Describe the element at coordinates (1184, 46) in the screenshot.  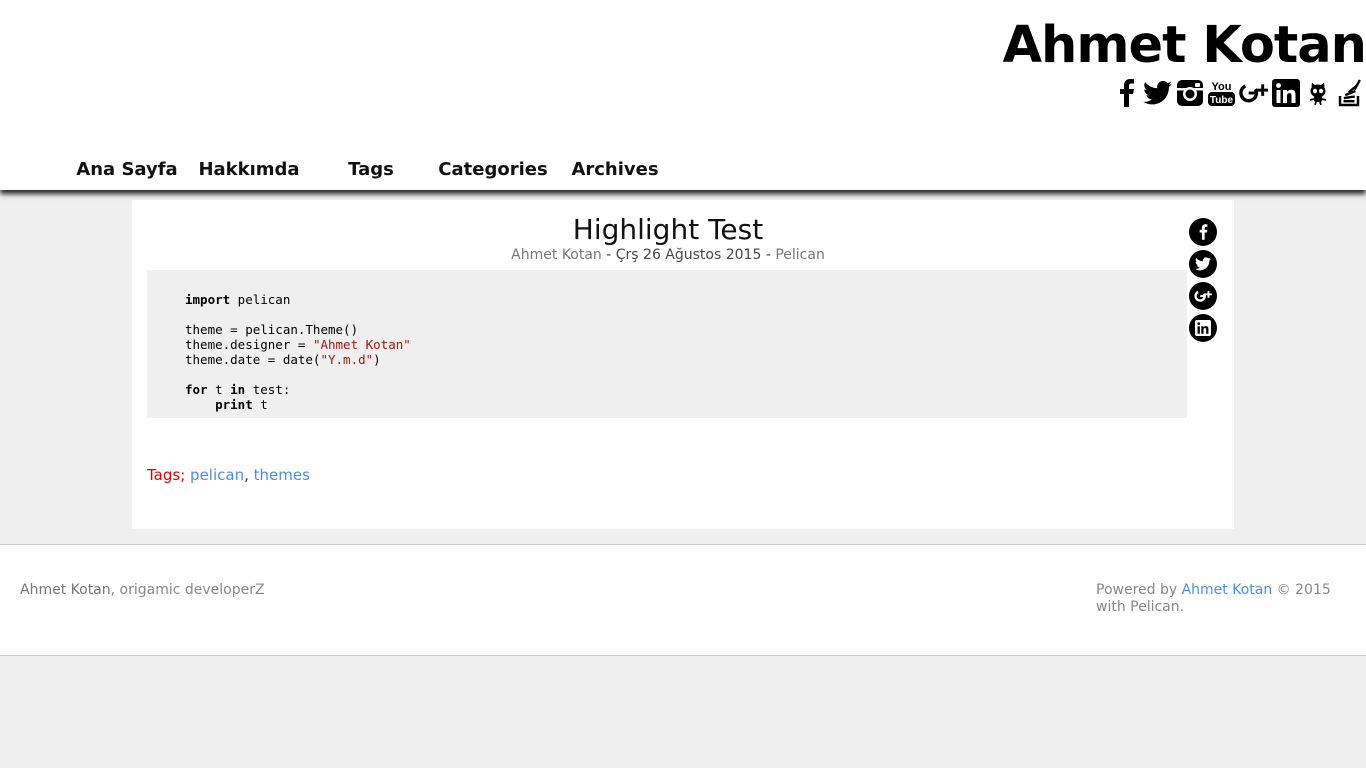
I see `site-title: Ahmet Kotan` at that location.